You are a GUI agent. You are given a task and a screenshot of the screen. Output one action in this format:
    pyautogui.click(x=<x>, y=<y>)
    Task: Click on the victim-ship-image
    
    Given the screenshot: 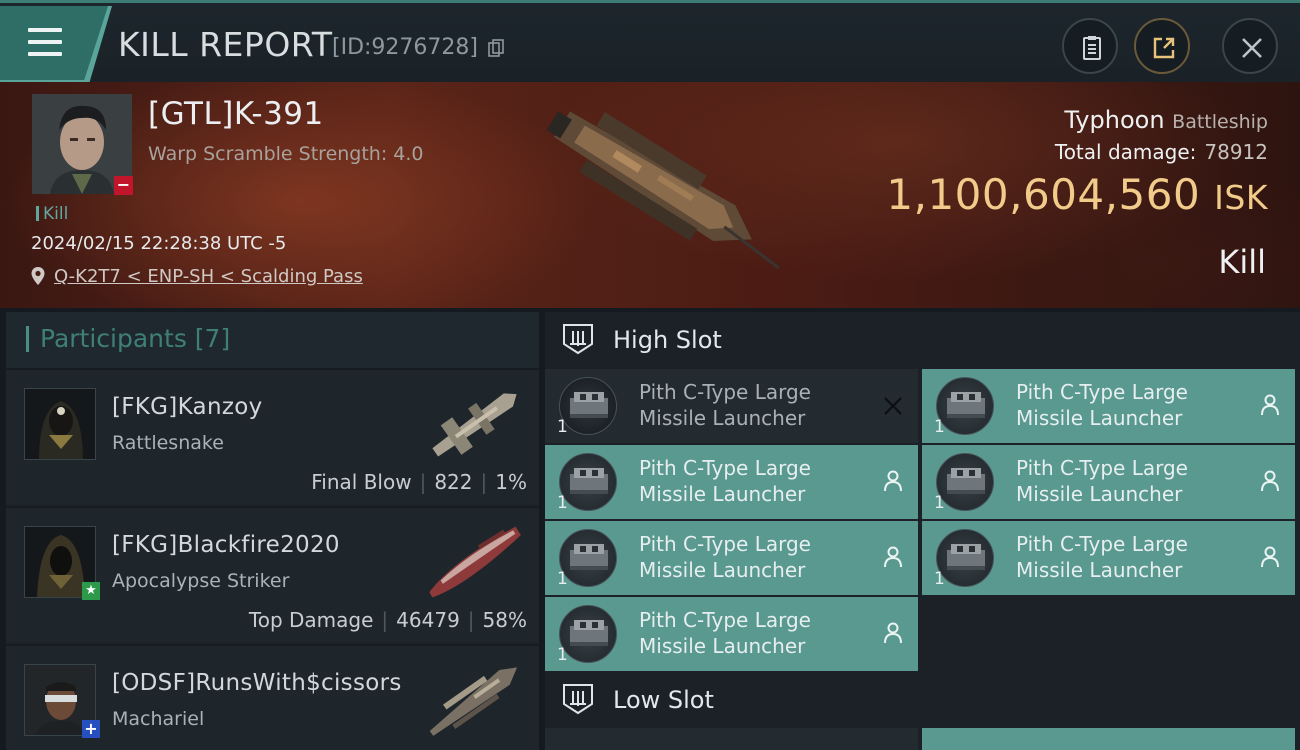 What is the action you would take?
    pyautogui.click(x=650, y=191)
    